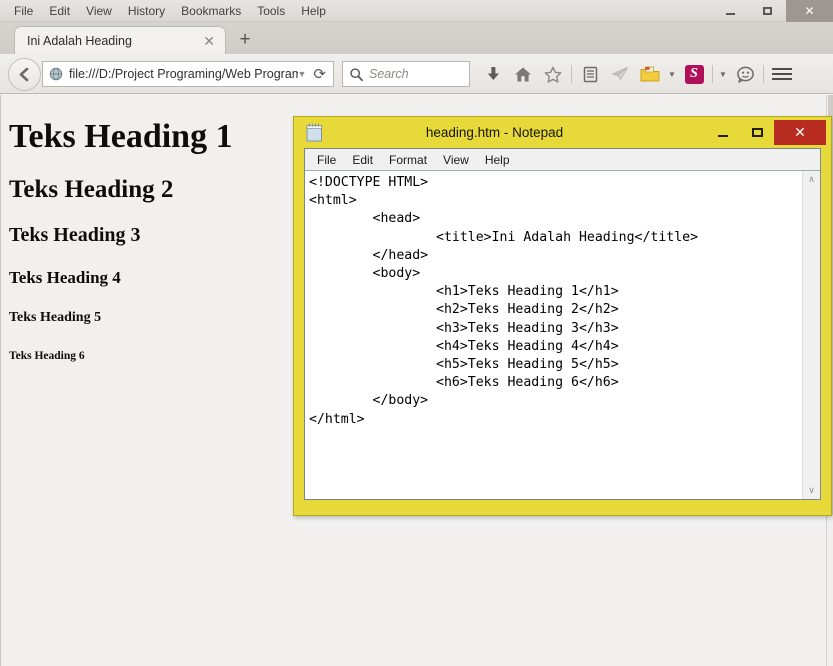 The height and width of the screenshot is (666, 833). I want to click on notepad-menubar: File Edit Format View Help, so click(562, 159).